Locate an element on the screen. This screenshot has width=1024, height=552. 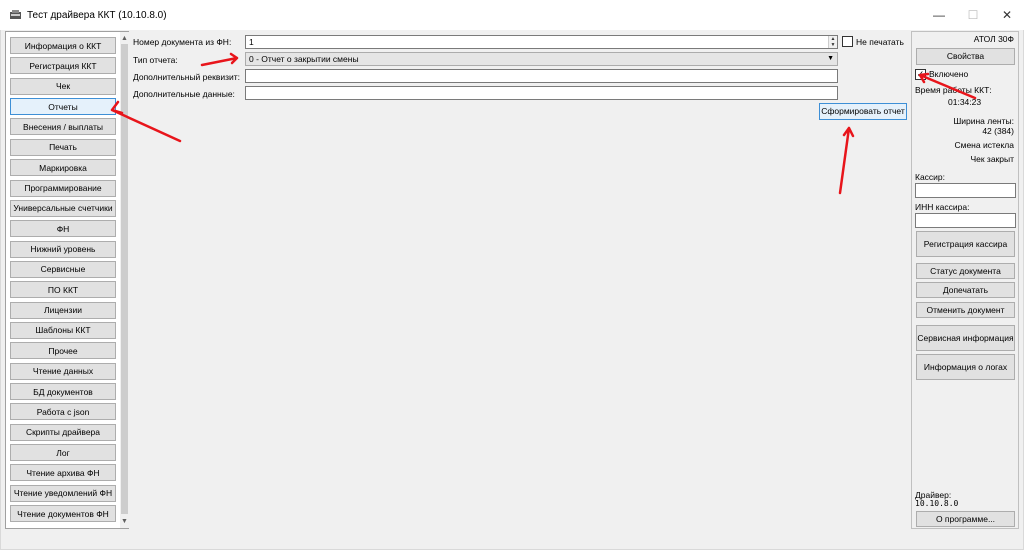
report-type-select: 0 - Отчет о закрытии смены ▼ is located at coordinates (541, 59).